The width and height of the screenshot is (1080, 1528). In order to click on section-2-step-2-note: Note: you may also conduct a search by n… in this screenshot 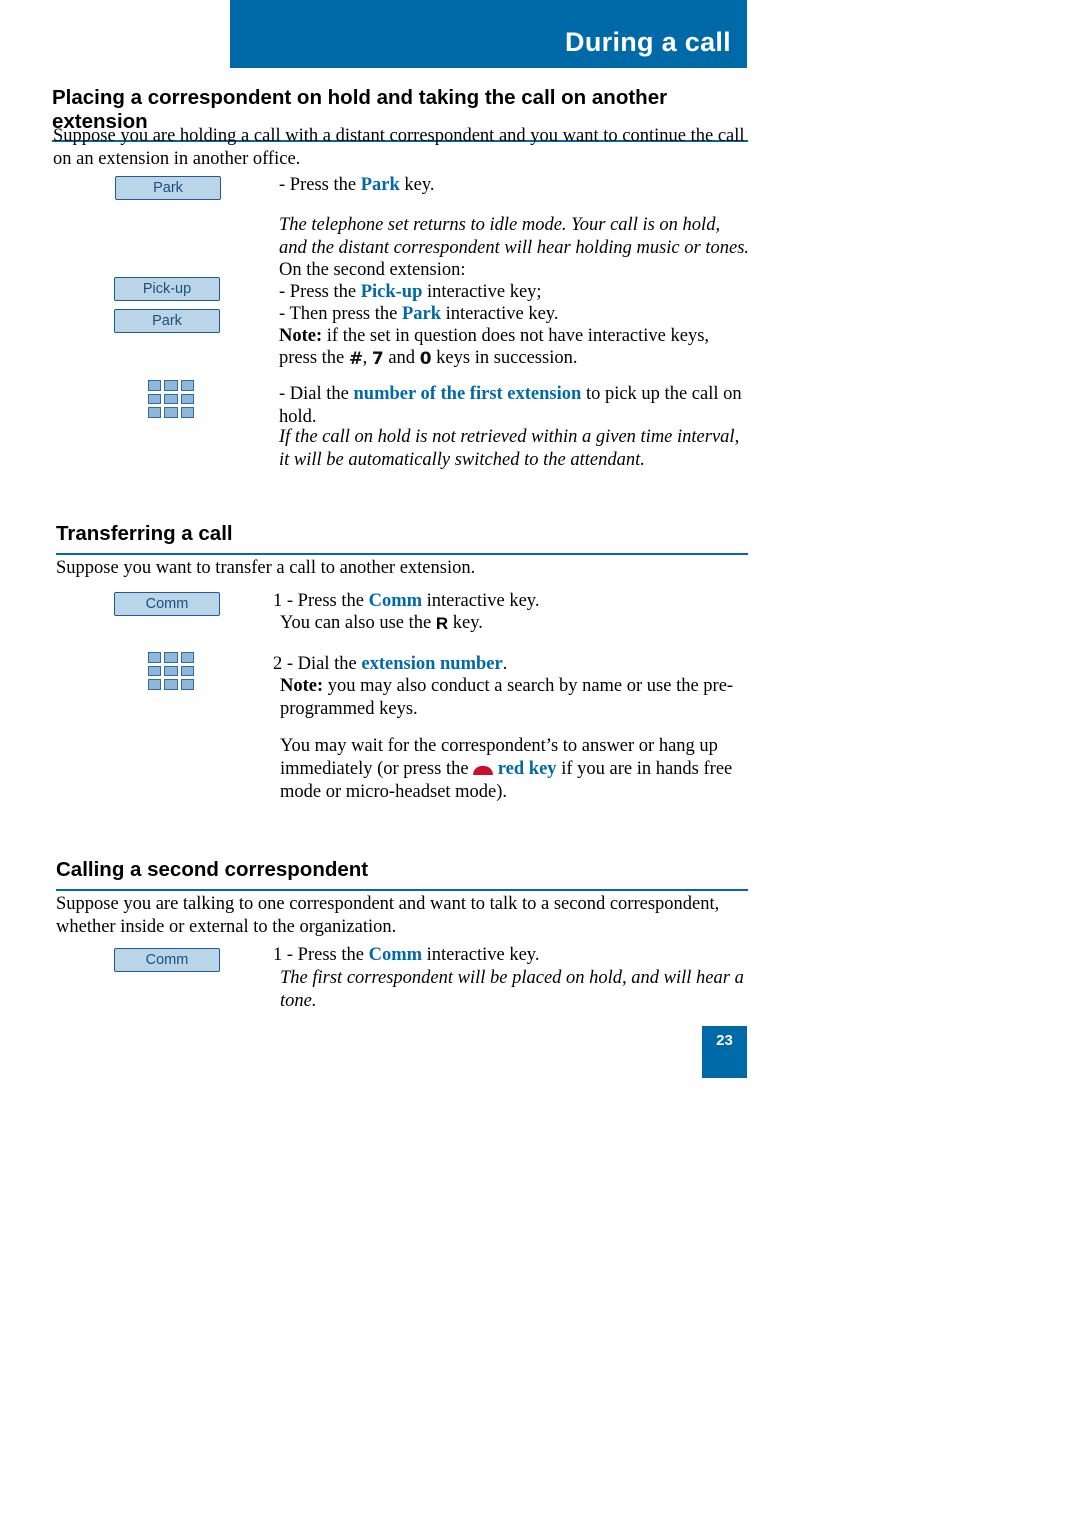, I will do `click(515, 698)`.